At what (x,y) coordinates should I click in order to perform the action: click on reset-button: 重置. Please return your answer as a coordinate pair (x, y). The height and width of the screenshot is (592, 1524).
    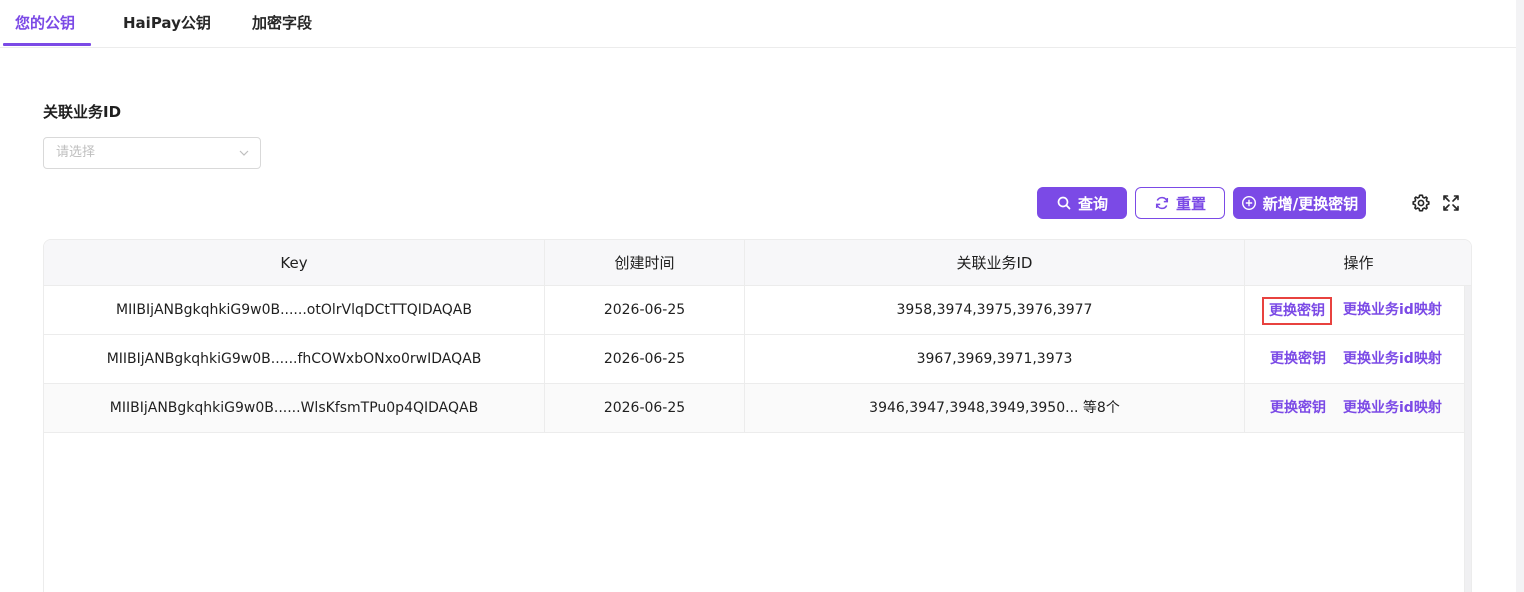
    Looking at the image, I should click on (1180, 203).